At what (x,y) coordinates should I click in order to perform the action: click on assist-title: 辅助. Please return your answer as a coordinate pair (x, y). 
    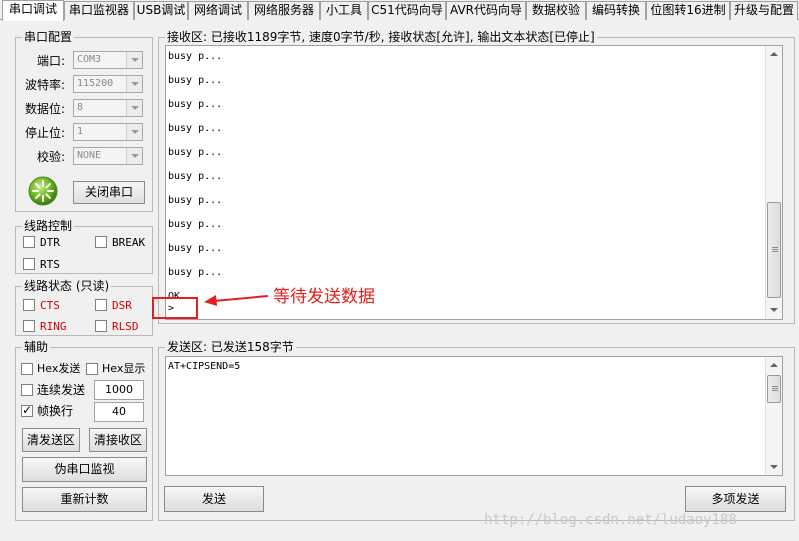
    Looking at the image, I should click on (36, 347).